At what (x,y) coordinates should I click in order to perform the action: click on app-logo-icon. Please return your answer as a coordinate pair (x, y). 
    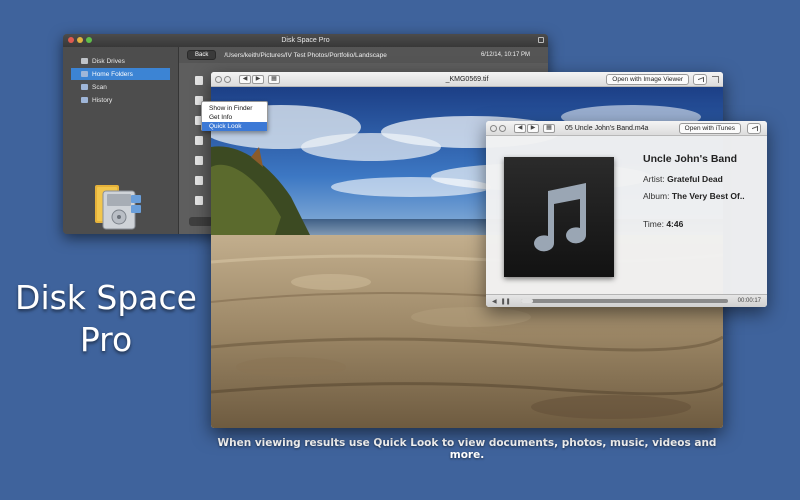
    Looking at the image, I should click on (118, 207).